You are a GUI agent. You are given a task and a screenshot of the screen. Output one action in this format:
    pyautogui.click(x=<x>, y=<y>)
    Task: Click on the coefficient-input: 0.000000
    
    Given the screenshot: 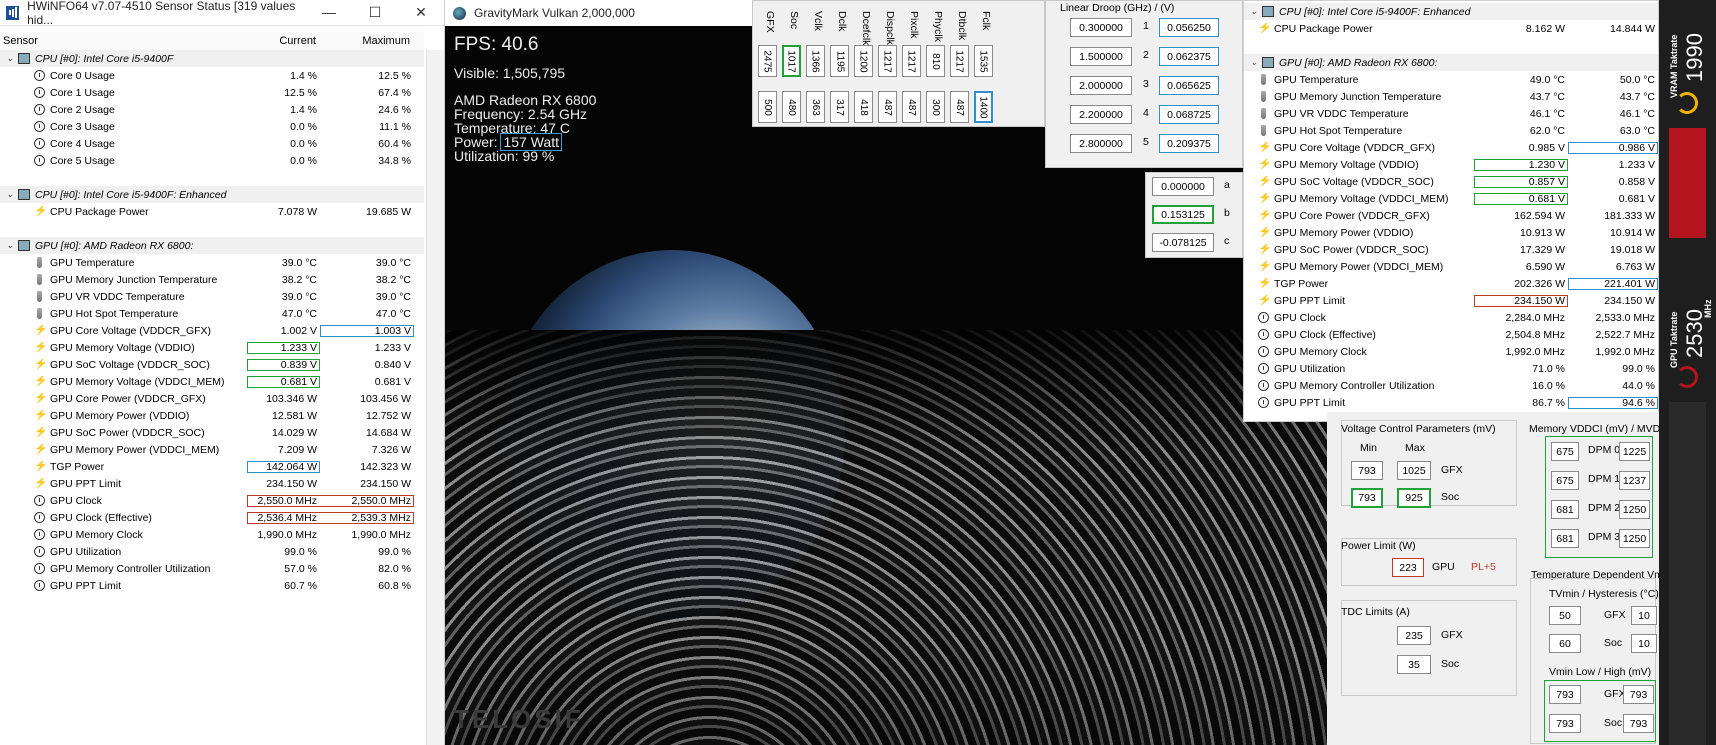 What is the action you would take?
    pyautogui.click(x=1183, y=186)
    